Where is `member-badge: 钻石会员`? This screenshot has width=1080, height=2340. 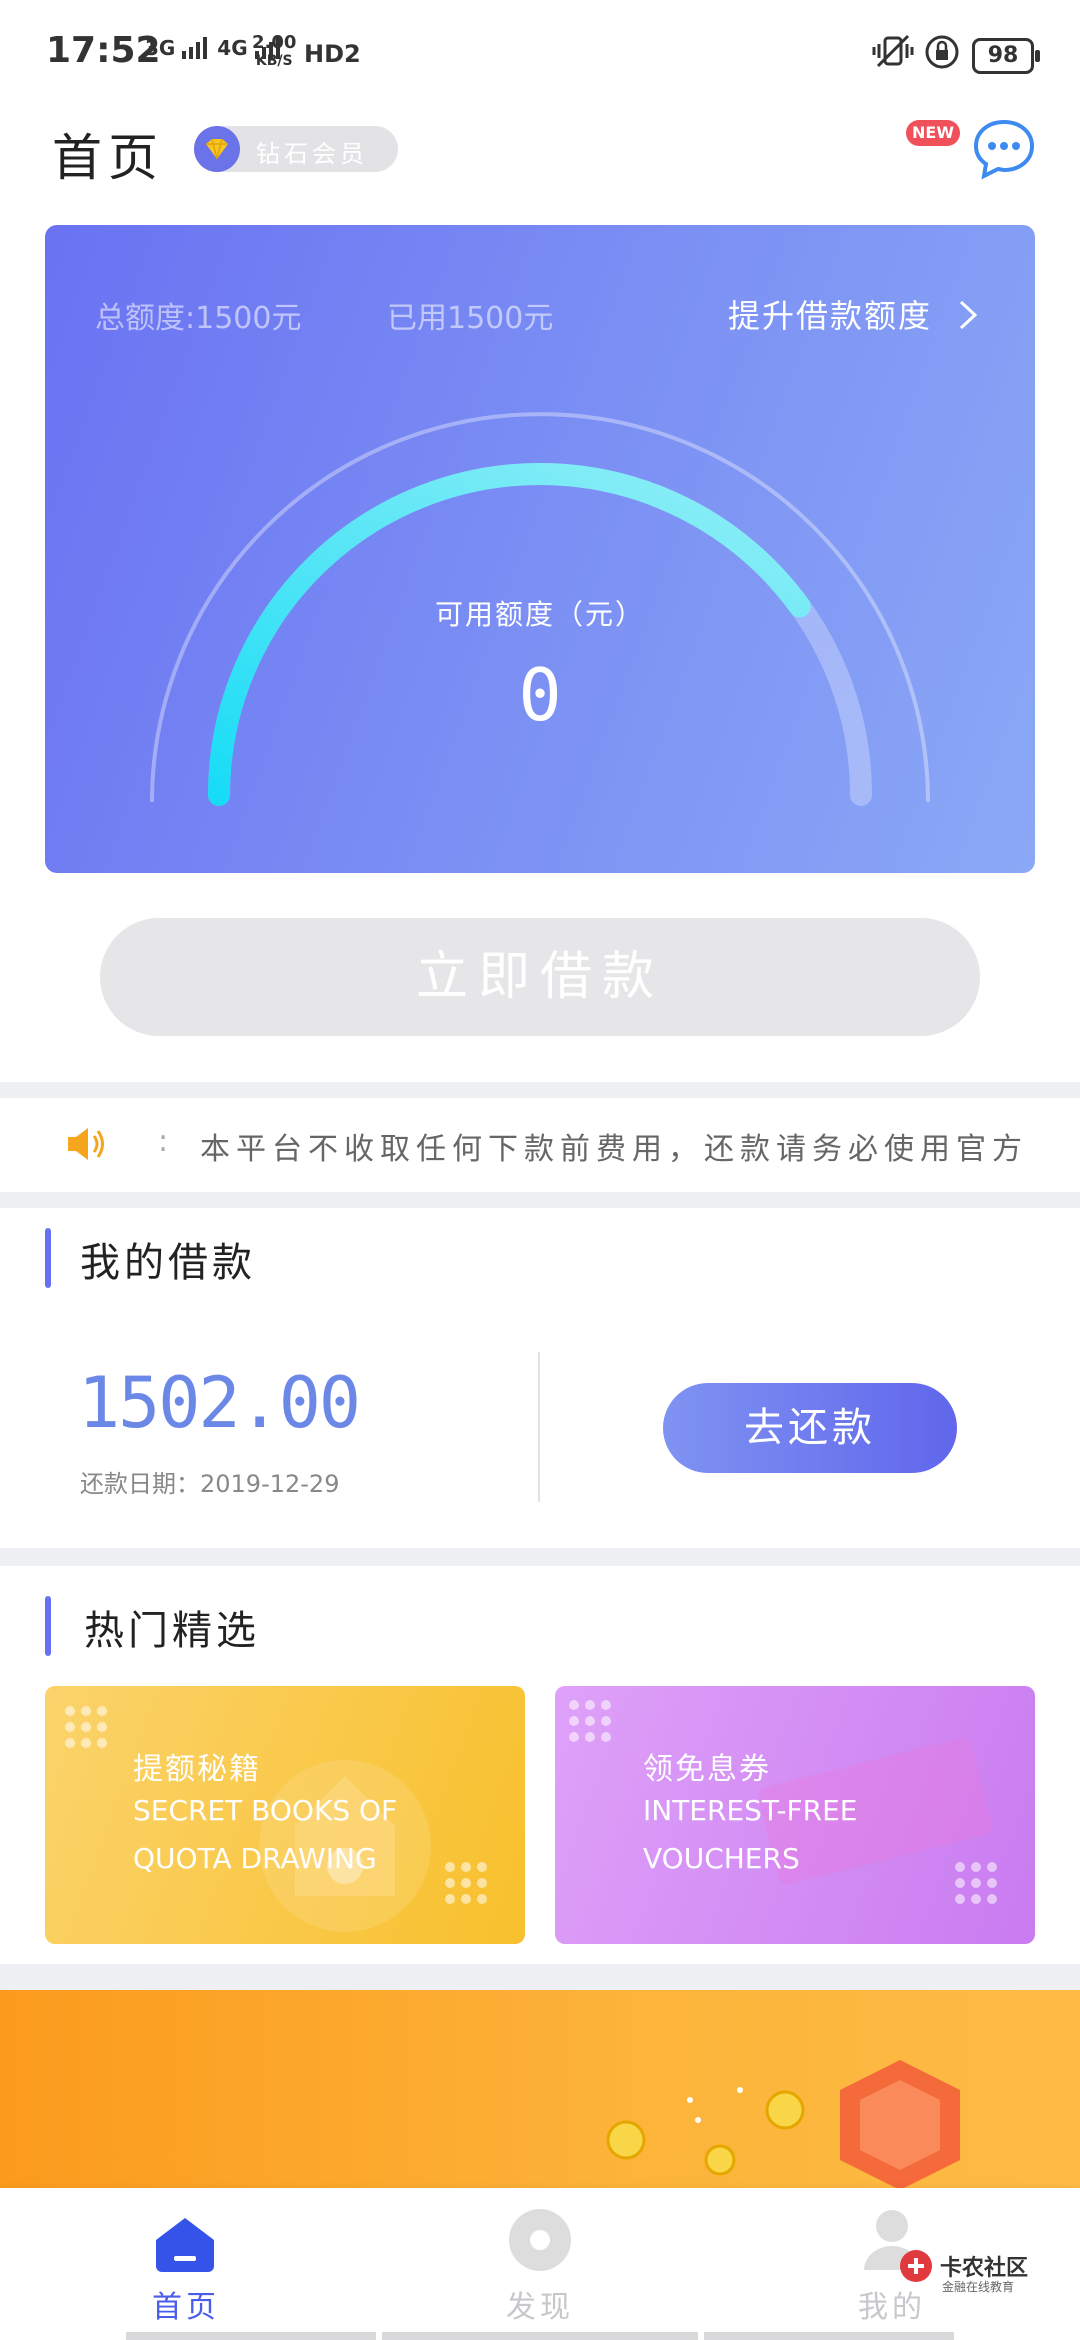
member-badge: 钻石会员 is located at coordinates (296, 149).